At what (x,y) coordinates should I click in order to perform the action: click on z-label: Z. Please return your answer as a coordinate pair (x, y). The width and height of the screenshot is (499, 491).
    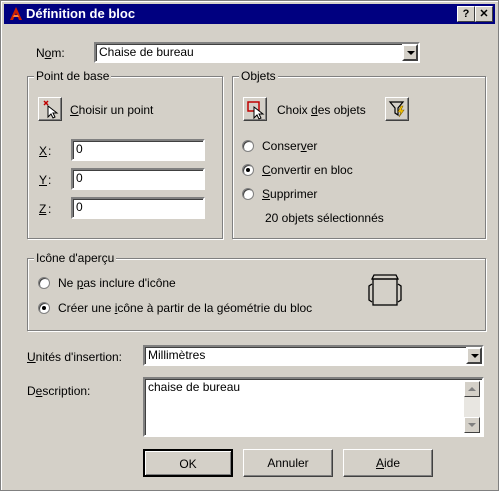
    Looking at the image, I should click on (43, 209).